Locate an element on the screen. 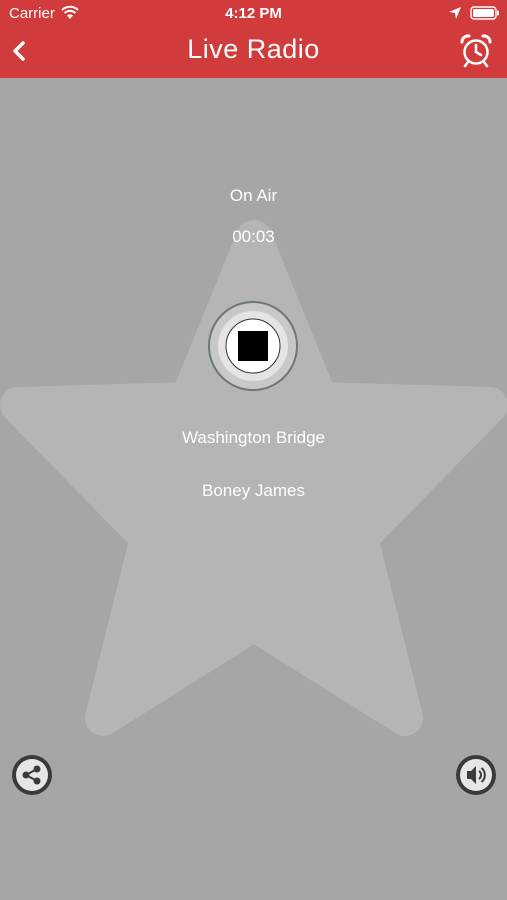  header: Carrier 4:12 PM Live Radio is located at coordinates (253, 39).